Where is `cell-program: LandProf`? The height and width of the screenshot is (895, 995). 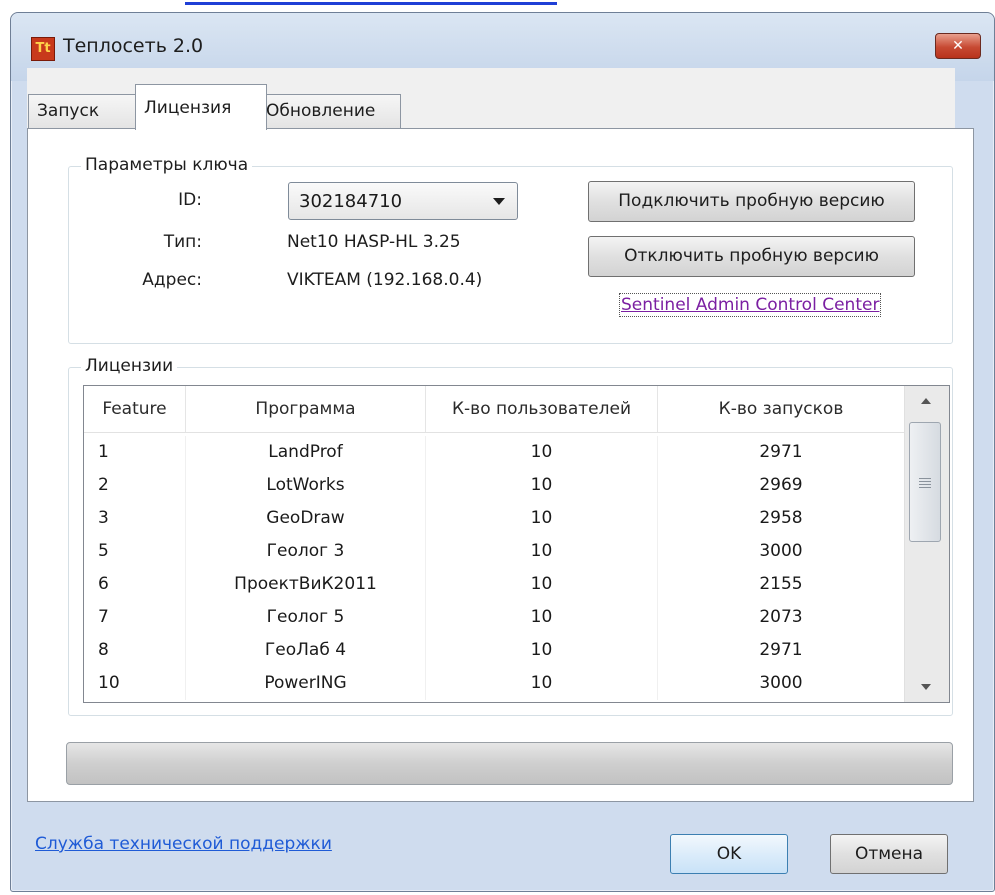 cell-program: LandProf is located at coordinates (306, 452).